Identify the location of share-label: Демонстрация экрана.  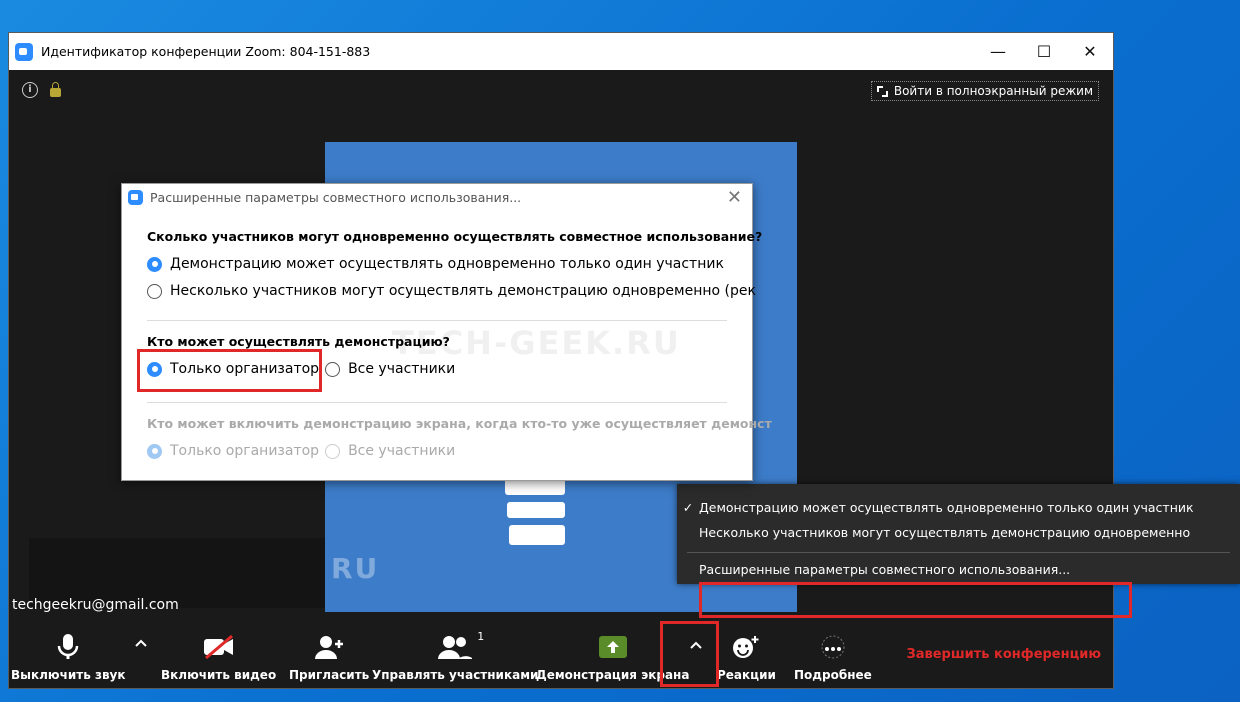
(613, 675).